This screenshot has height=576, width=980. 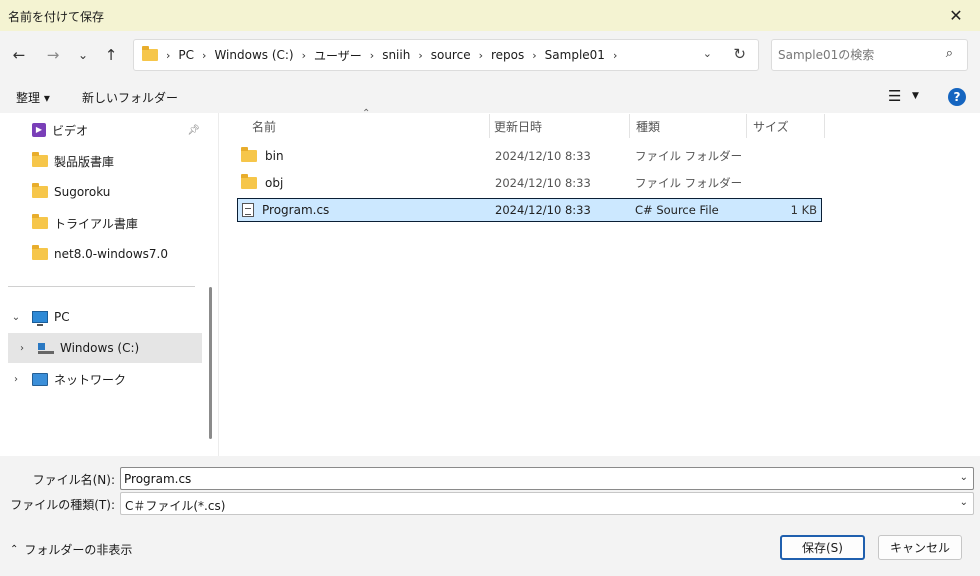 What do you see at coordinates (62, 505) in the screenshot?
I see `filetype-label: ファイルの種類(T):` at bounding box center [62, 505].